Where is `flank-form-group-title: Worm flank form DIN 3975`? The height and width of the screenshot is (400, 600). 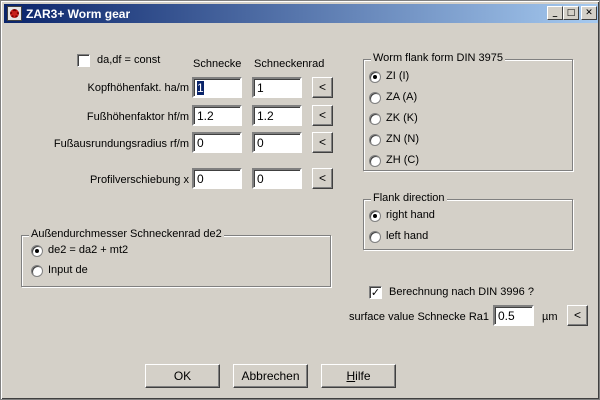
flank-form-group-title: Worm flank form DIN 3975 is located at coordinates (438, 58).